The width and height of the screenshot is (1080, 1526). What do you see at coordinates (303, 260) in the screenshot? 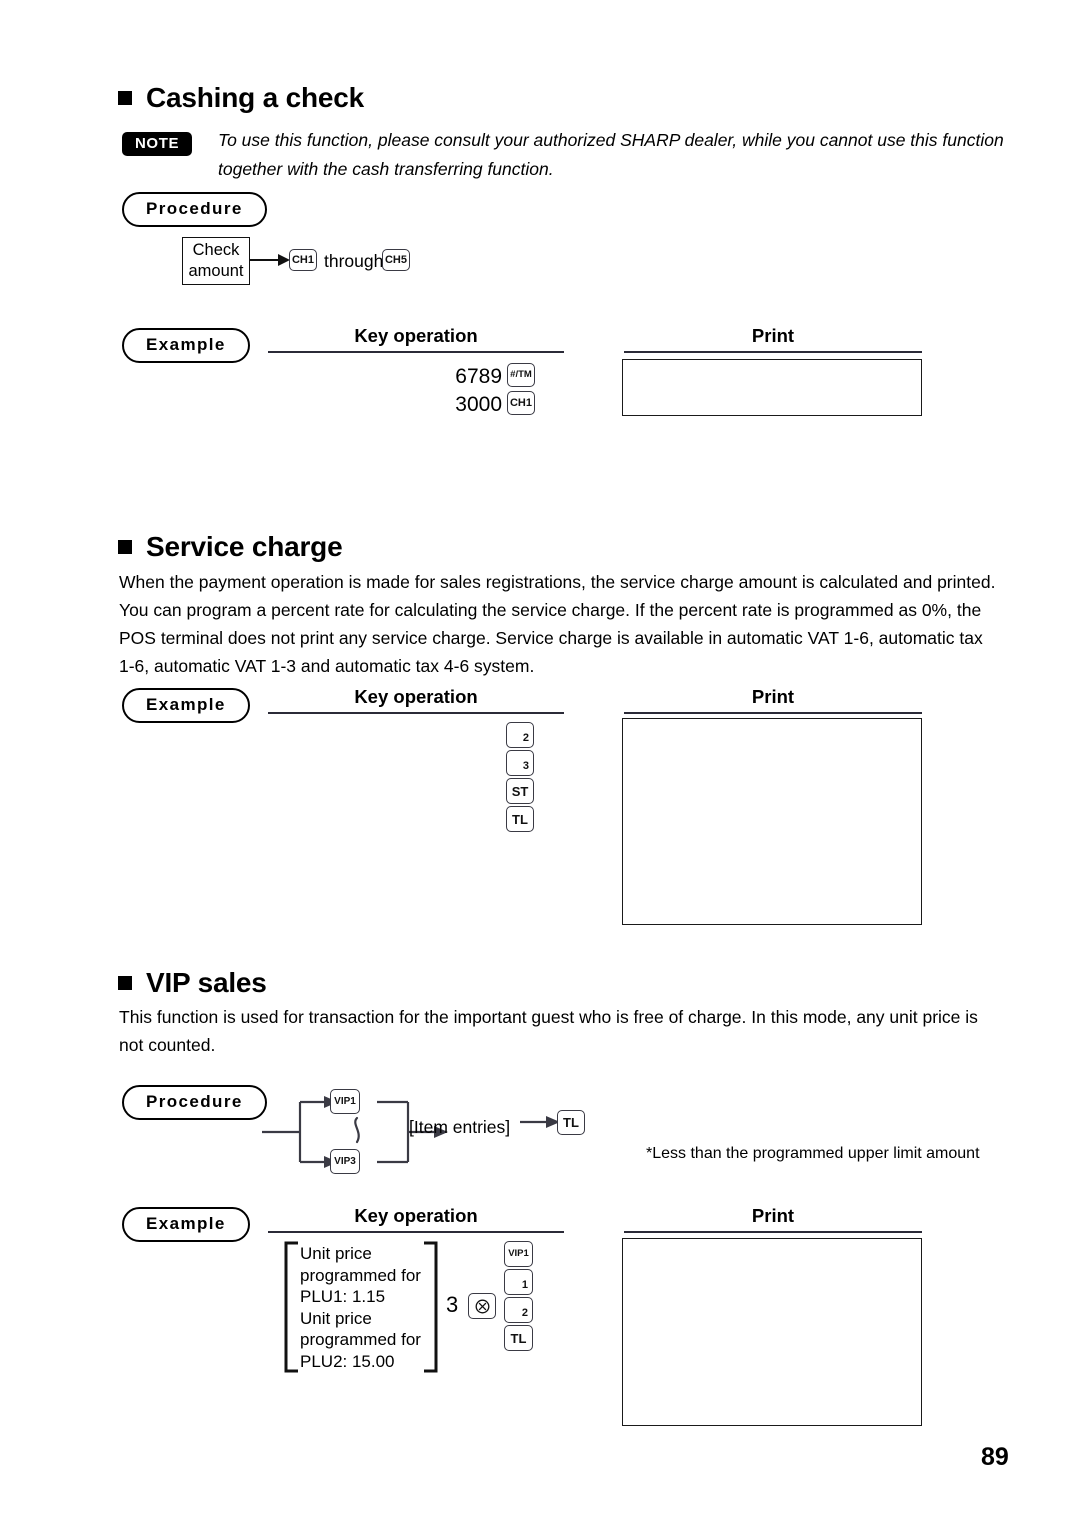
I see `key-ch1-procedure: CH1` at bounding box center [303, 260].